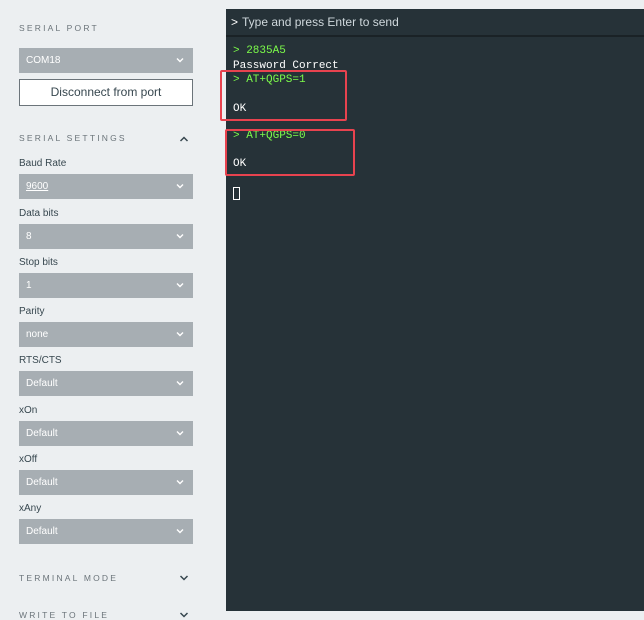  I want to click on port-select-value: COM18, so click(43, 60).